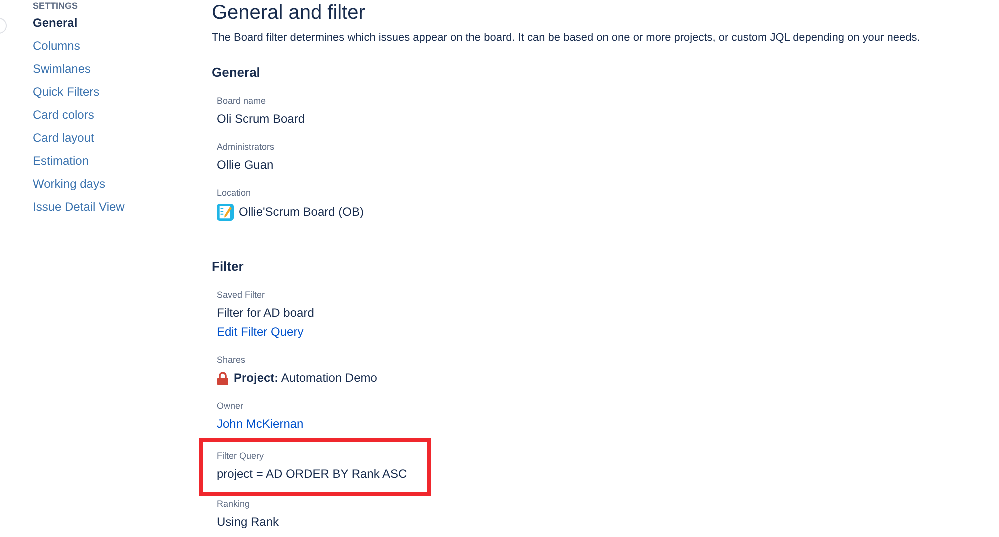  What do you see at coordinates (301, 212) in the screenshot?
I see `field-value: Ollie'Scrum Board (OB)` at bounding box center [301, 212].